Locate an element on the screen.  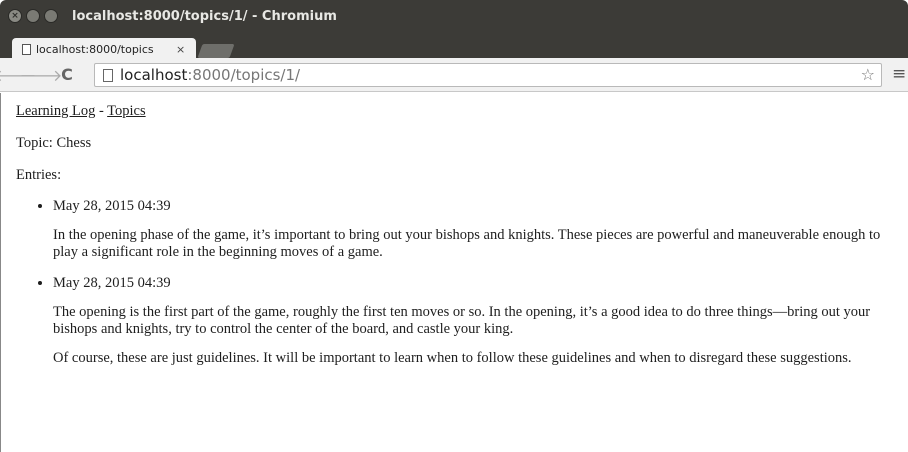
reload-glyph: C is located at coordinates (67, 74).